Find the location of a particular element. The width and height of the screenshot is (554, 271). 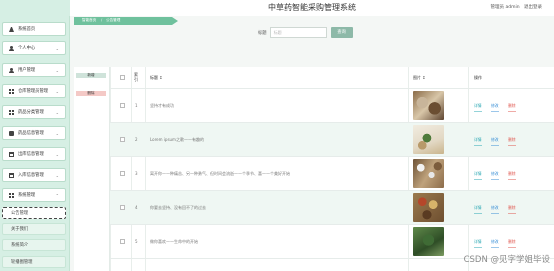

sidebar-subitem-label: 系统简介 is located at coordinates (20, 245).